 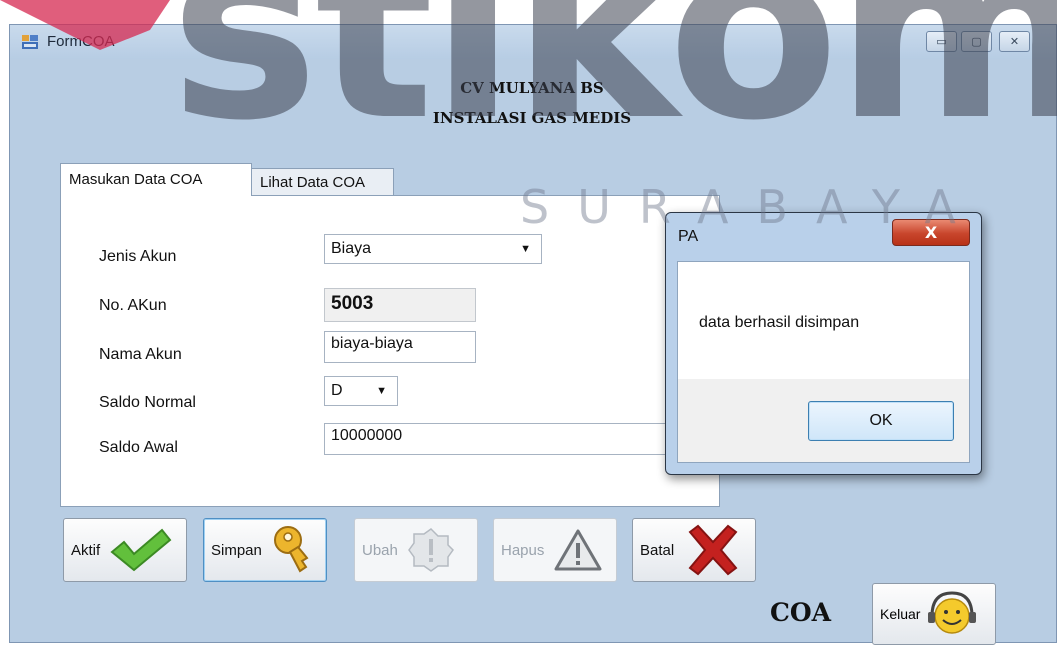 I want to click on no-akun-label: No. AKun, so click(x=133, y=305).